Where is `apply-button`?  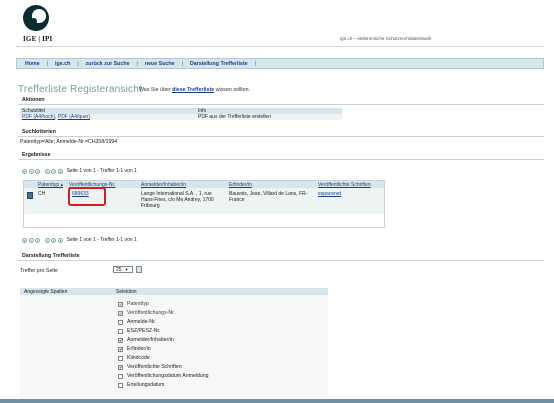 apply-button is located at coordinates (139, 269).